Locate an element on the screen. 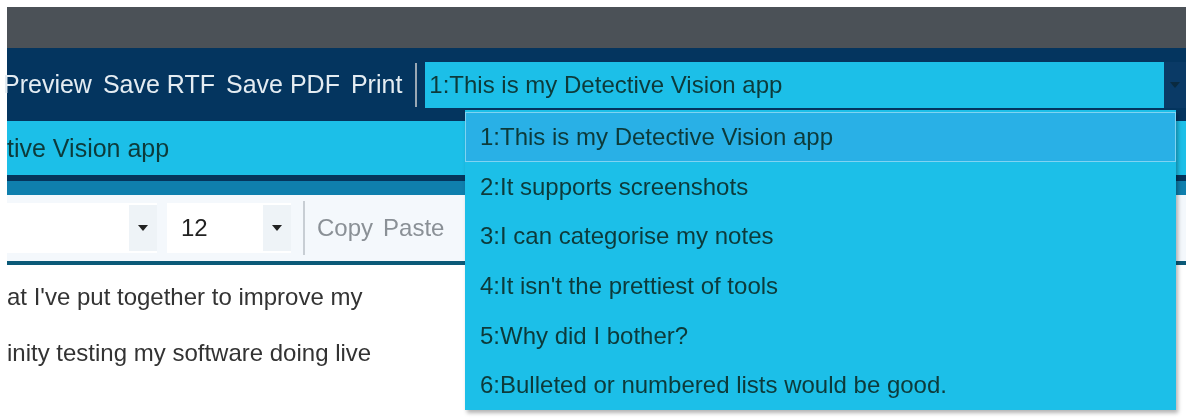 The image size is (1186, 418). dropdown-option: 3:I can categorise my notes is located at coordinates (820, 236).